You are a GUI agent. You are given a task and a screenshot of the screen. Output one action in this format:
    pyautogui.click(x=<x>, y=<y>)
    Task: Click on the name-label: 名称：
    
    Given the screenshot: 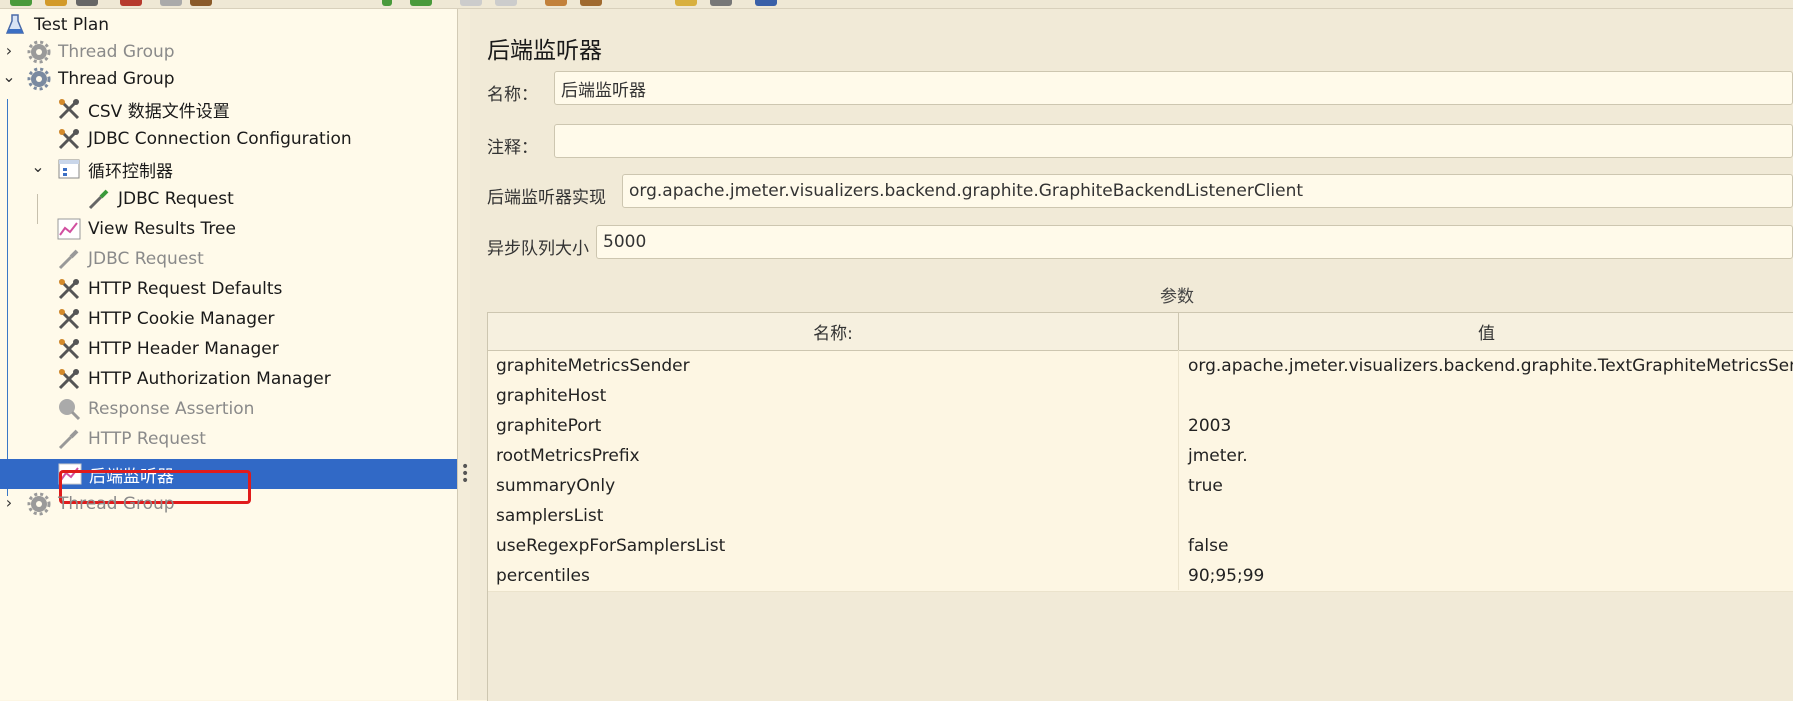 What is the action you would take?
    pyautogui.click(x=512, y=95)
    